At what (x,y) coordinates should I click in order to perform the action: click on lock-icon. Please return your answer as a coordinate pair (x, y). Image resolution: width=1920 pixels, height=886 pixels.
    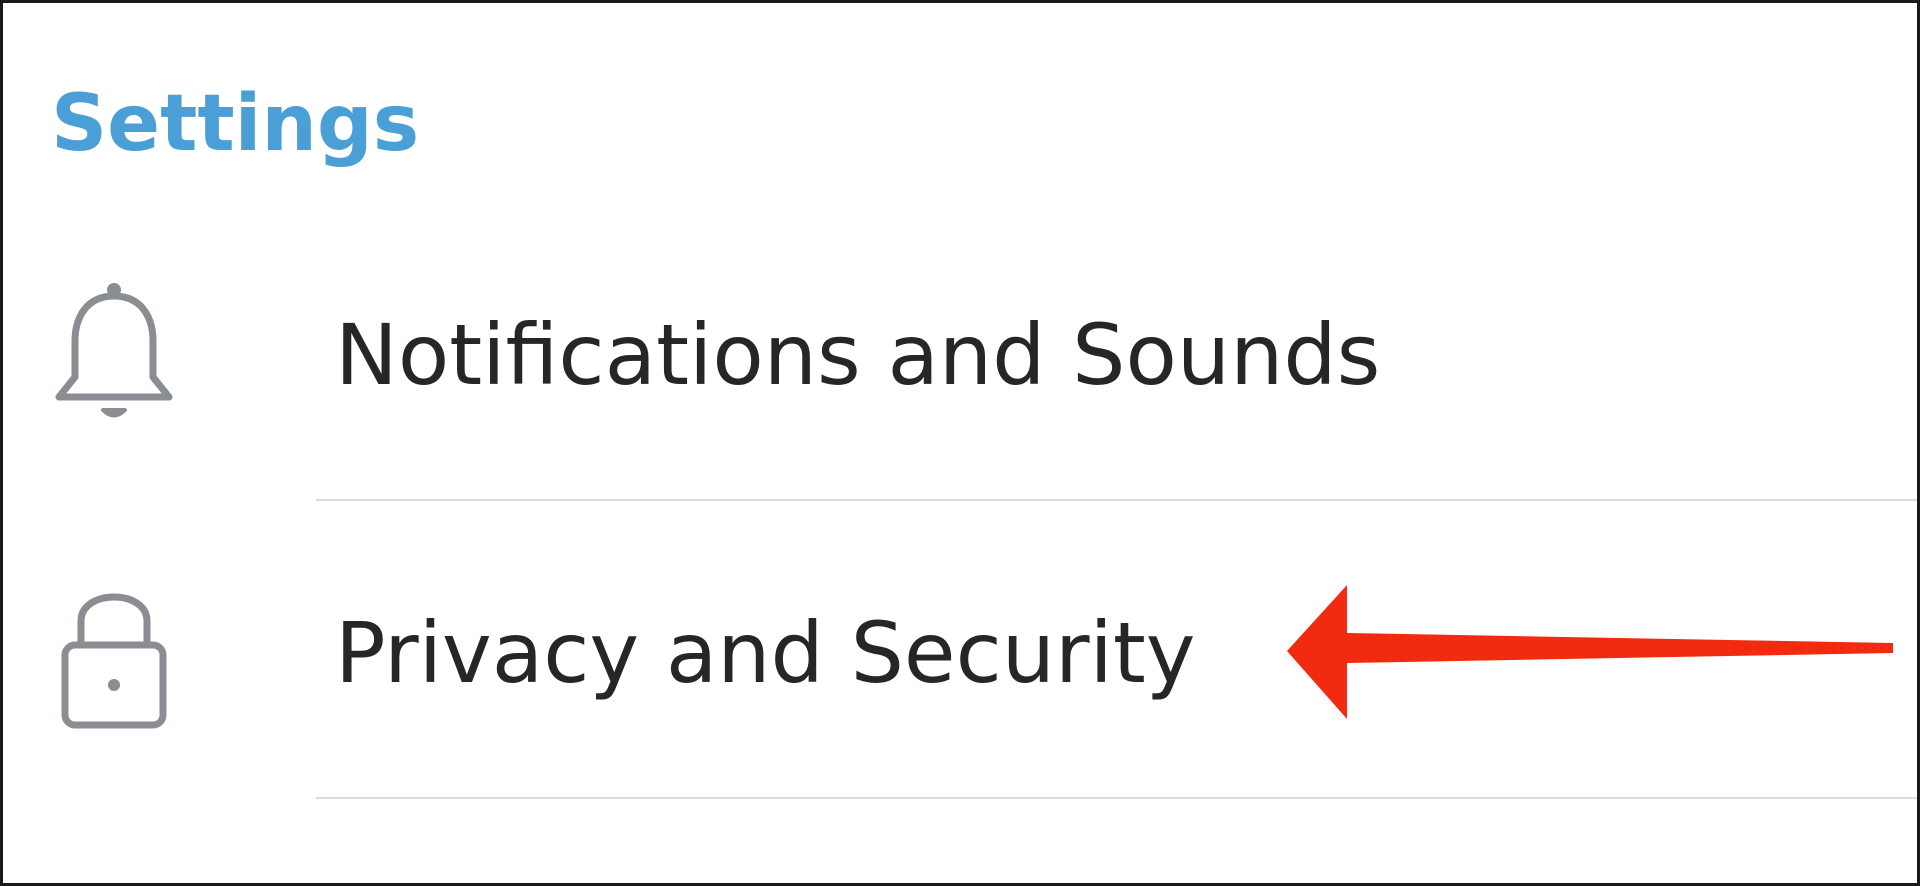
    Looking at the image, I should click on (114, 654).